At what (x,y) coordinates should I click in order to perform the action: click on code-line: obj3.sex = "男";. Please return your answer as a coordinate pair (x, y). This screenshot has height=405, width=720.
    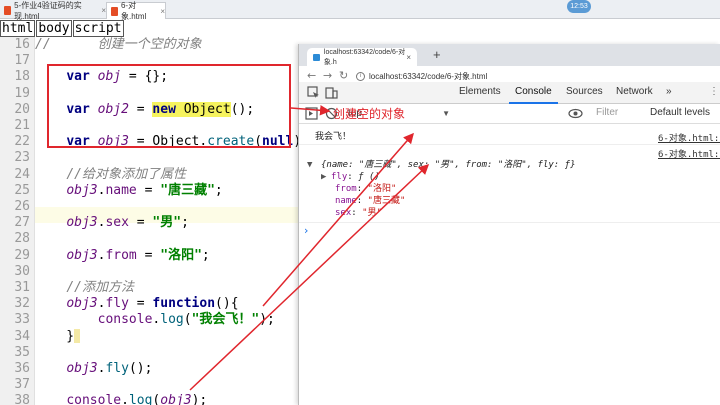
    Looking at the image, I should click on (112, 223).